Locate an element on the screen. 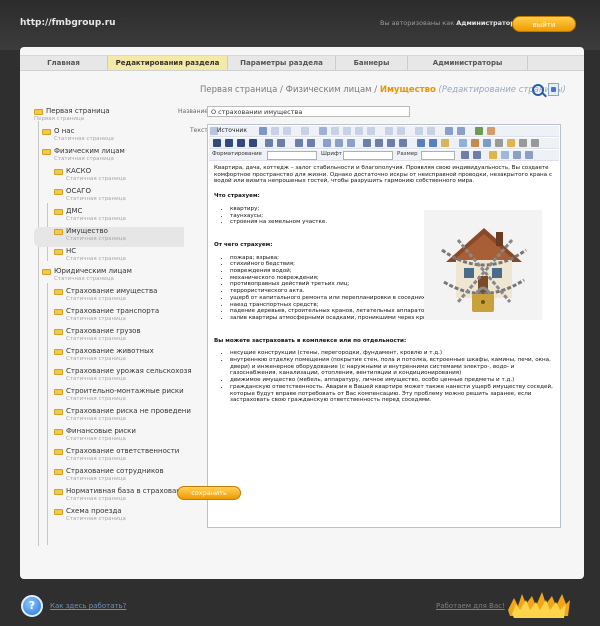 This screenshot has height=626, width=600. title-input is located at coordinates (308, 111).